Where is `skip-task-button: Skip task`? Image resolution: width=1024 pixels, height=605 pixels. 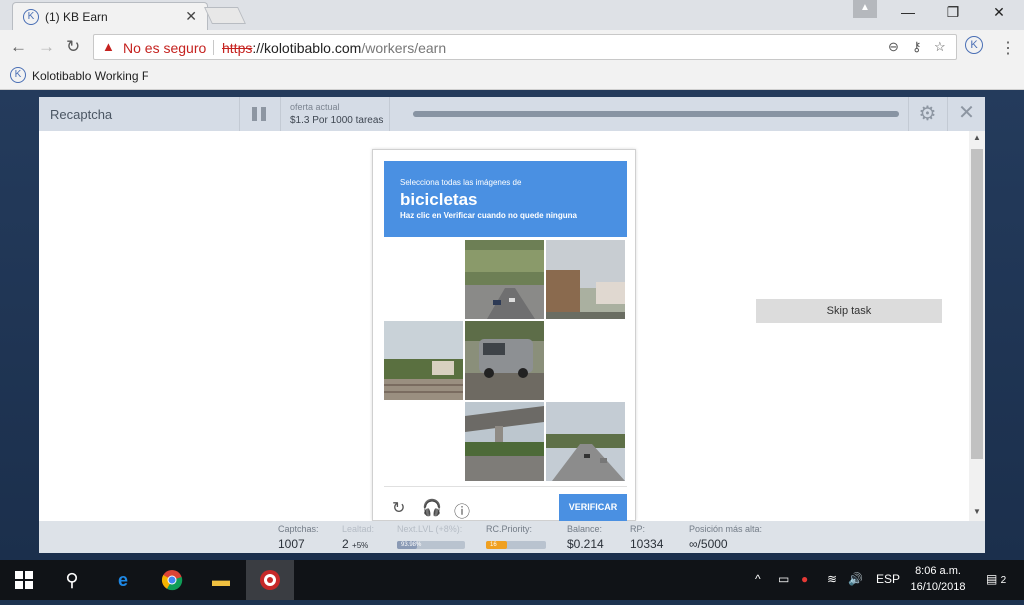
skip-task-button: Skip task is located at coordinates (849, 311).